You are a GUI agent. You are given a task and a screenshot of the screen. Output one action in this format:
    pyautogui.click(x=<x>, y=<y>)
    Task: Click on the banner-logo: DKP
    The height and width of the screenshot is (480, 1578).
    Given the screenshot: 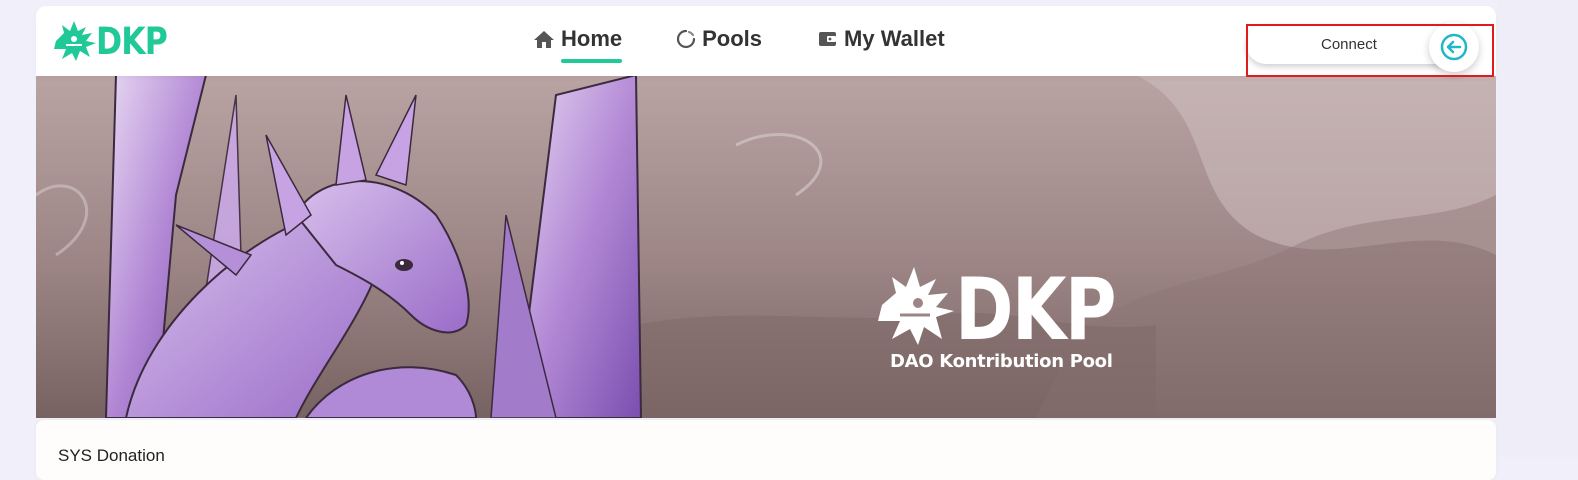 What is the action you would take?
    pyautogui.click(x=1052, y=310)
    